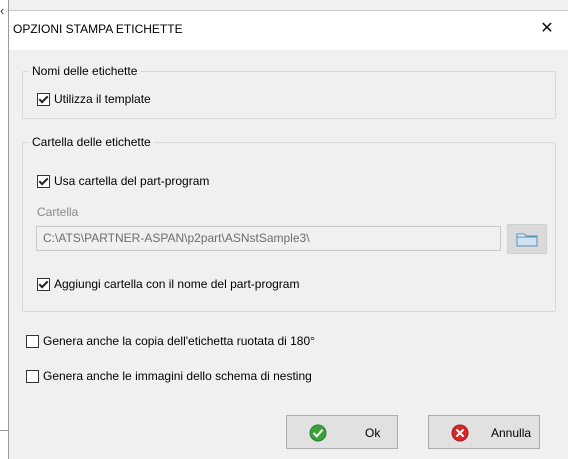 The image size is (568, 459). What do you see at coordinates (4, 430) in the screenshot?
I see `window-edge-tick` at bounding box center [4, 430].